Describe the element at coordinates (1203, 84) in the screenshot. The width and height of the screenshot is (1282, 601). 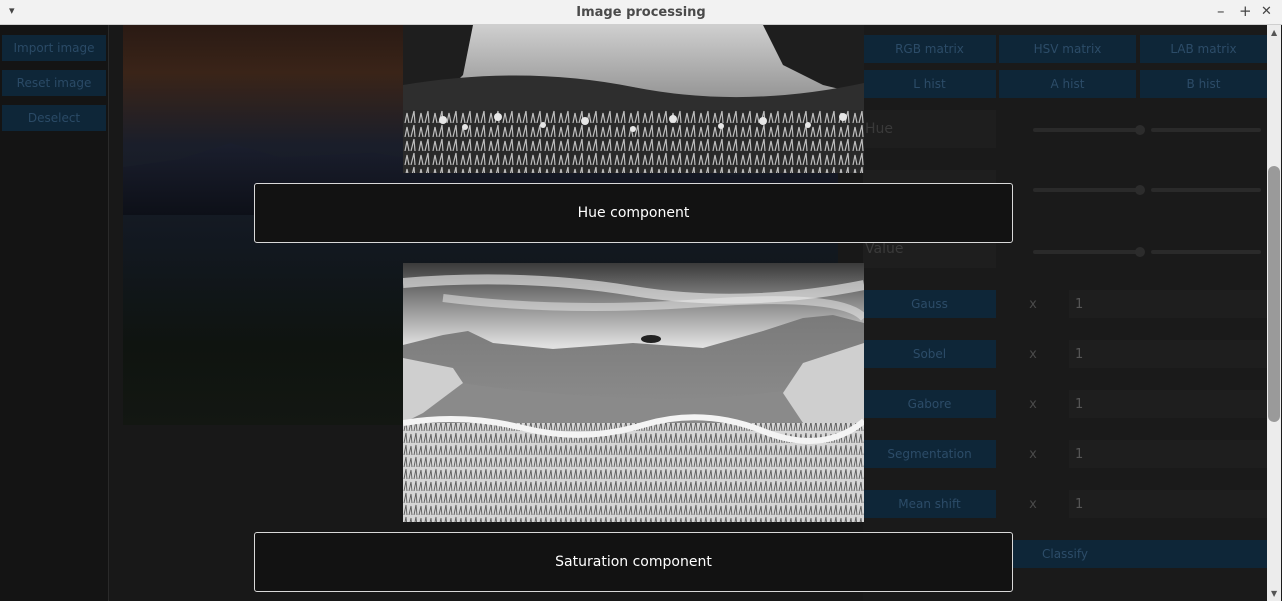
I see `b-hist-button: B hist` at that location.